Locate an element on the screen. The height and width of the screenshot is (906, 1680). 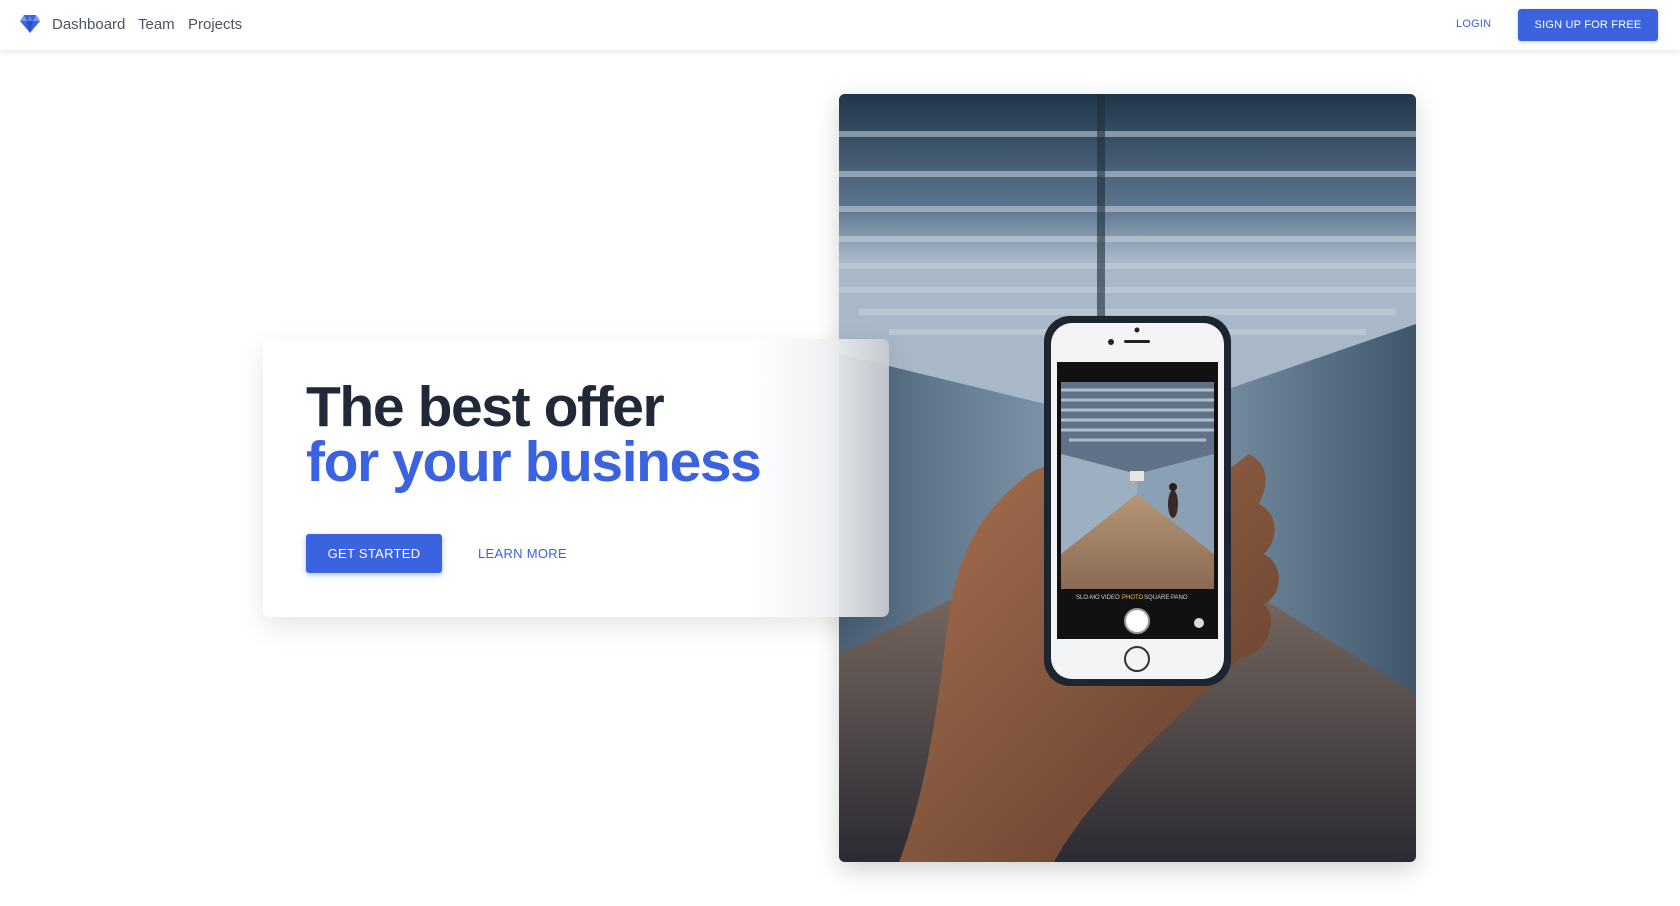
hero-headline: The best offer for your business is located at coordinates (534, 434).